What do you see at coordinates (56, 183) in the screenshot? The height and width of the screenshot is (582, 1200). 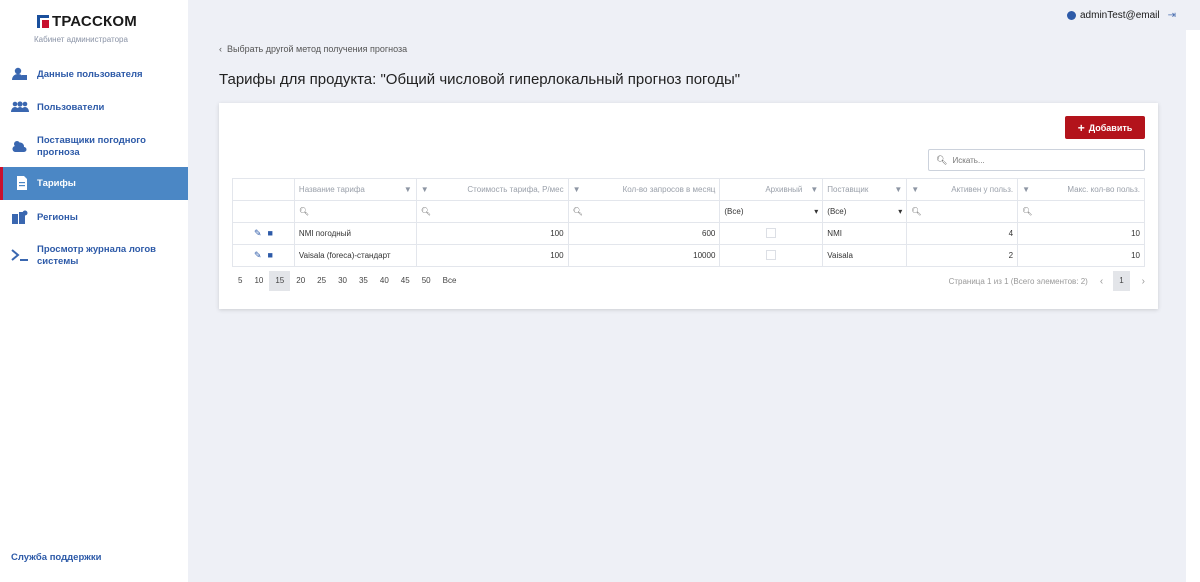 I see `sidebar-item-label: Тарифы` at bounding box center [56, 183].